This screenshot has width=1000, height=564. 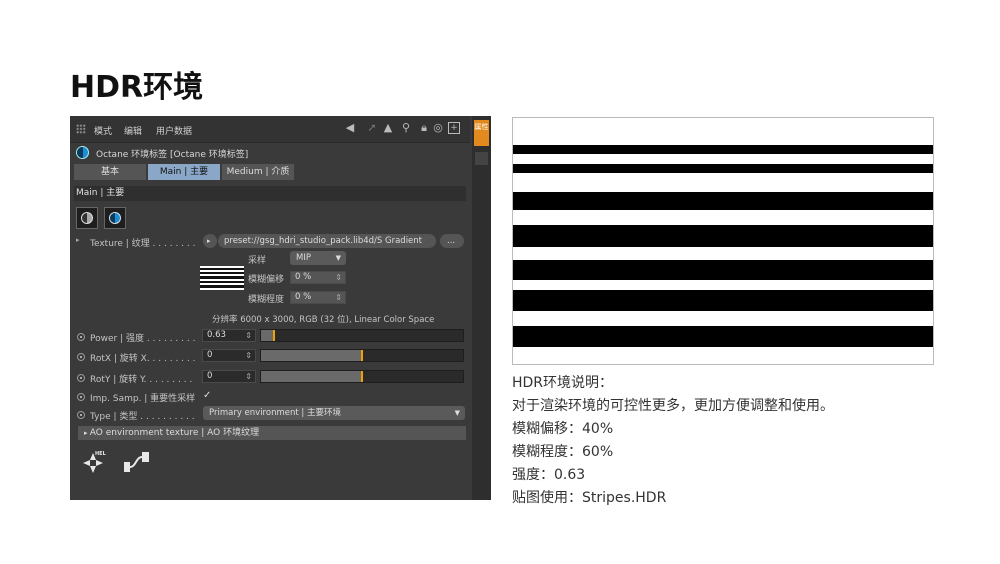 What do you see at coordinates (303, 297) in the screenshot?
I see `blur-amount-value: 0 %` at bounding box center [303, 297].